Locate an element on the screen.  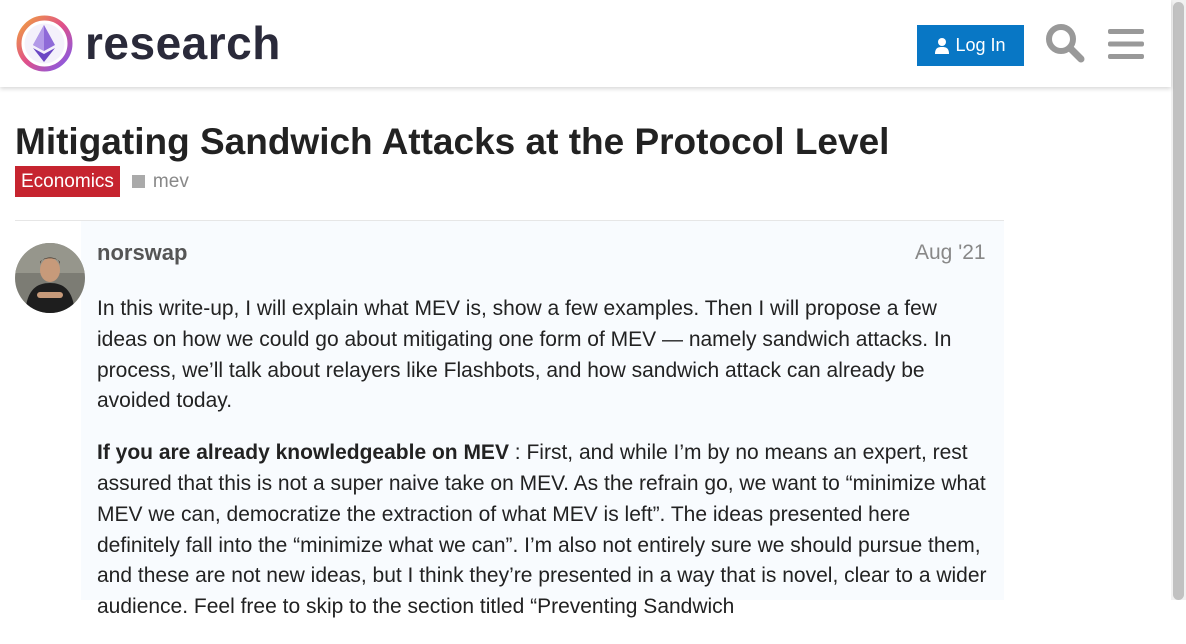
search-icon is located at coordinates (1065, 43).